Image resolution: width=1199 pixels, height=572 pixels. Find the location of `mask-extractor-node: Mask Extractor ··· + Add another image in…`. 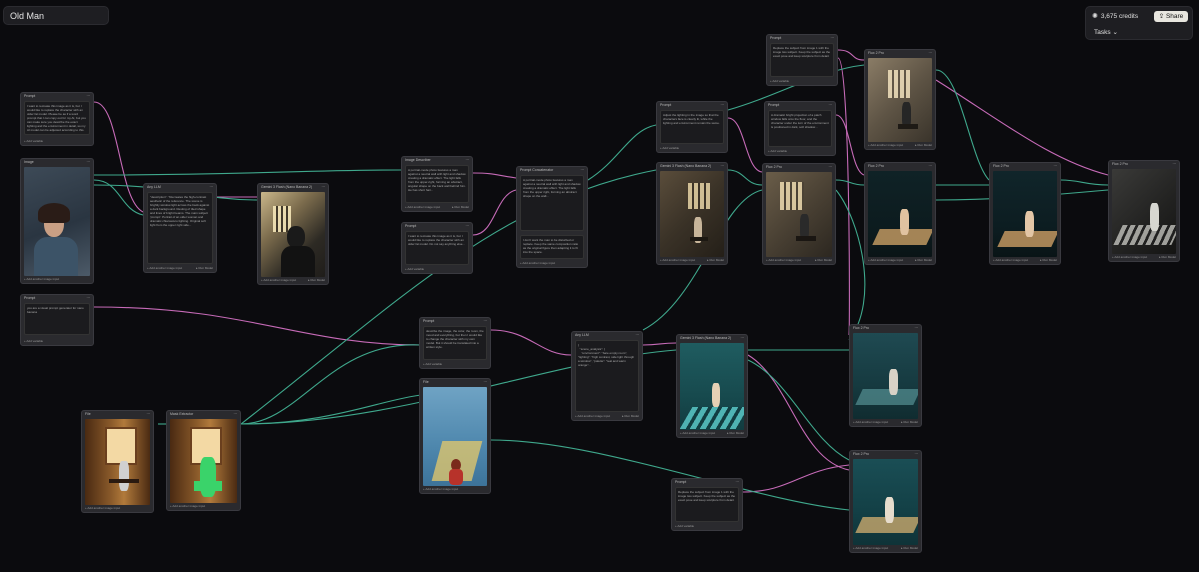

mask-extractor-node: Mask Extractor ··· + Add another image in… is located at coordinates (203, 460).